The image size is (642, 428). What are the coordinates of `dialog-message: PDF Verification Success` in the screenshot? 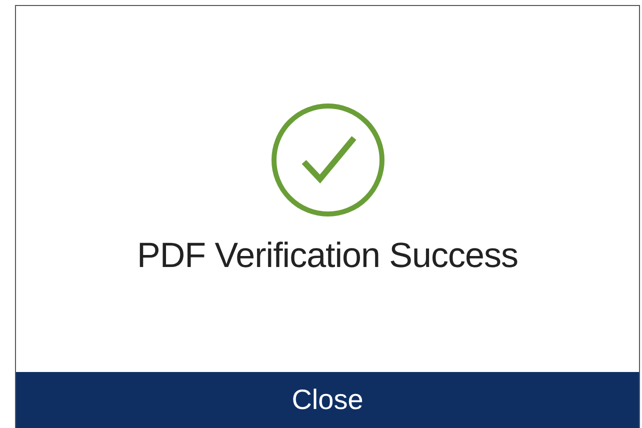 It's located at (327, 256).